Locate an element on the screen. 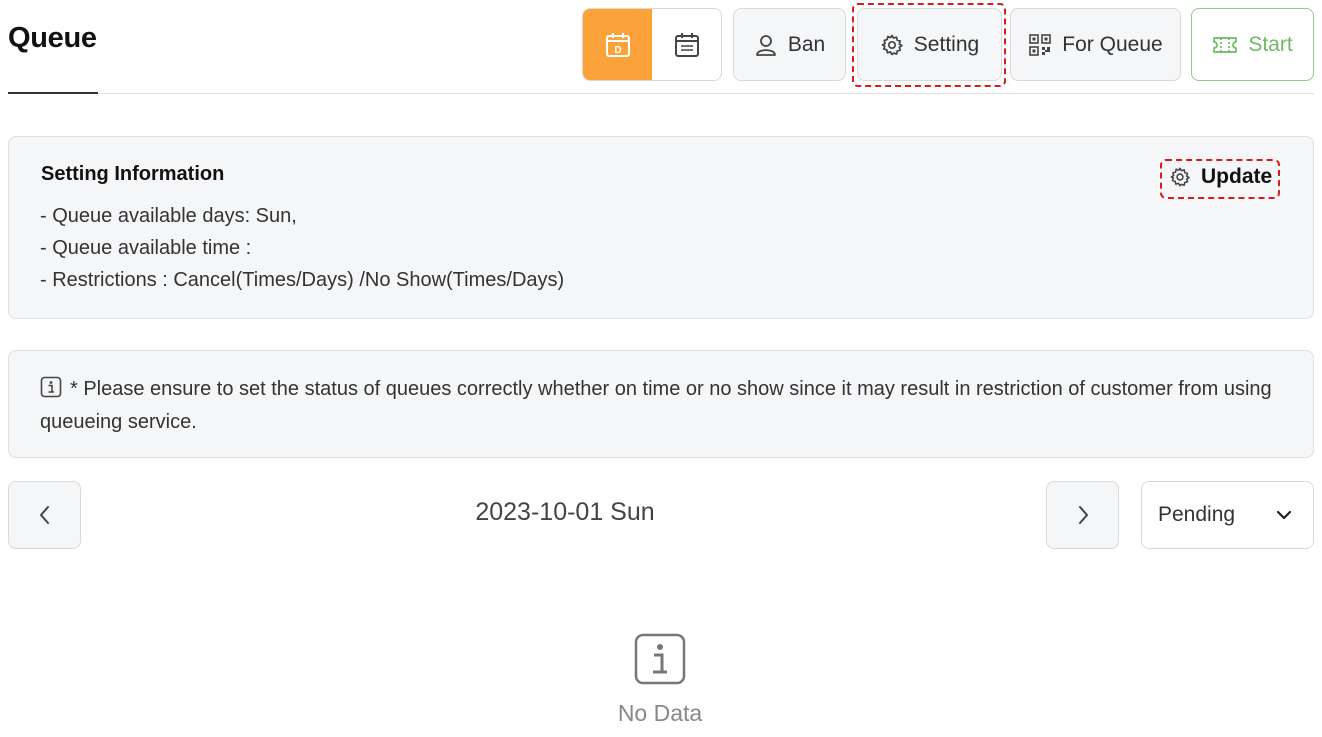  prev-date-button is located at coordinates (44, 515).